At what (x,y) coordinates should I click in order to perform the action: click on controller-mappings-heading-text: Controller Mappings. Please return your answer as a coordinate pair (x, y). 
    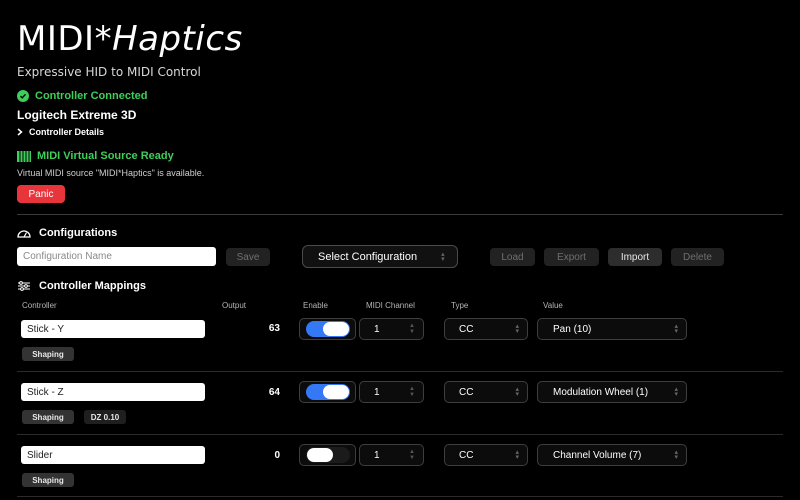
    Looking at the image, I should click on (92, 286).